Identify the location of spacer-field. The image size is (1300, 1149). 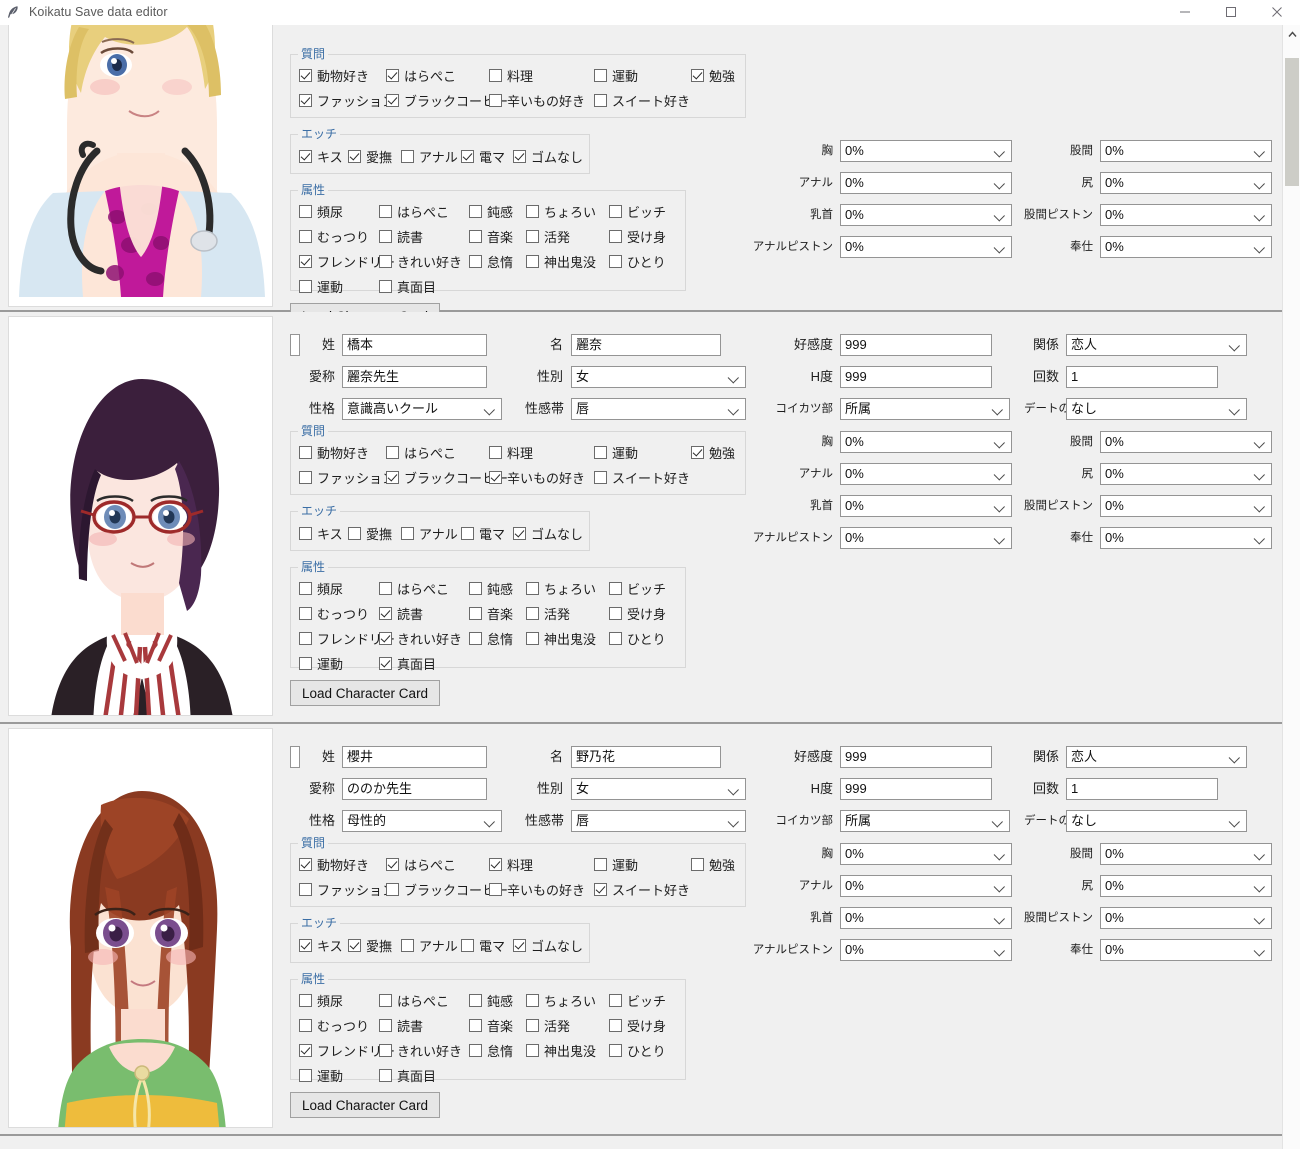
(295, 345).